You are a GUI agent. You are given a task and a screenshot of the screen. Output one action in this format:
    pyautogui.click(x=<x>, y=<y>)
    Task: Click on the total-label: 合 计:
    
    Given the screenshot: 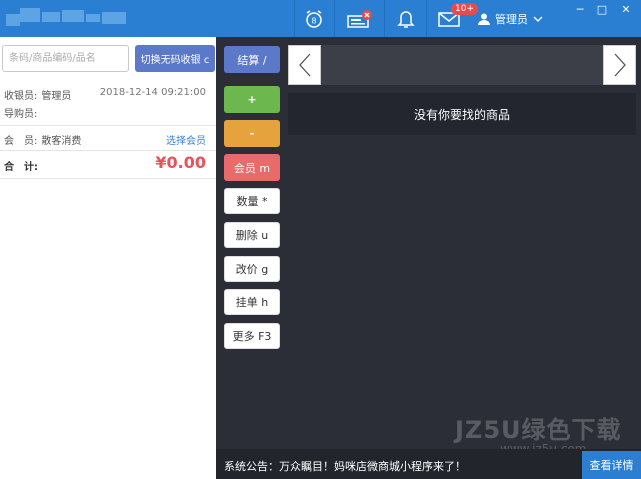 What is the action you would take?
    pyautogui.click(x=21, y=167)
    